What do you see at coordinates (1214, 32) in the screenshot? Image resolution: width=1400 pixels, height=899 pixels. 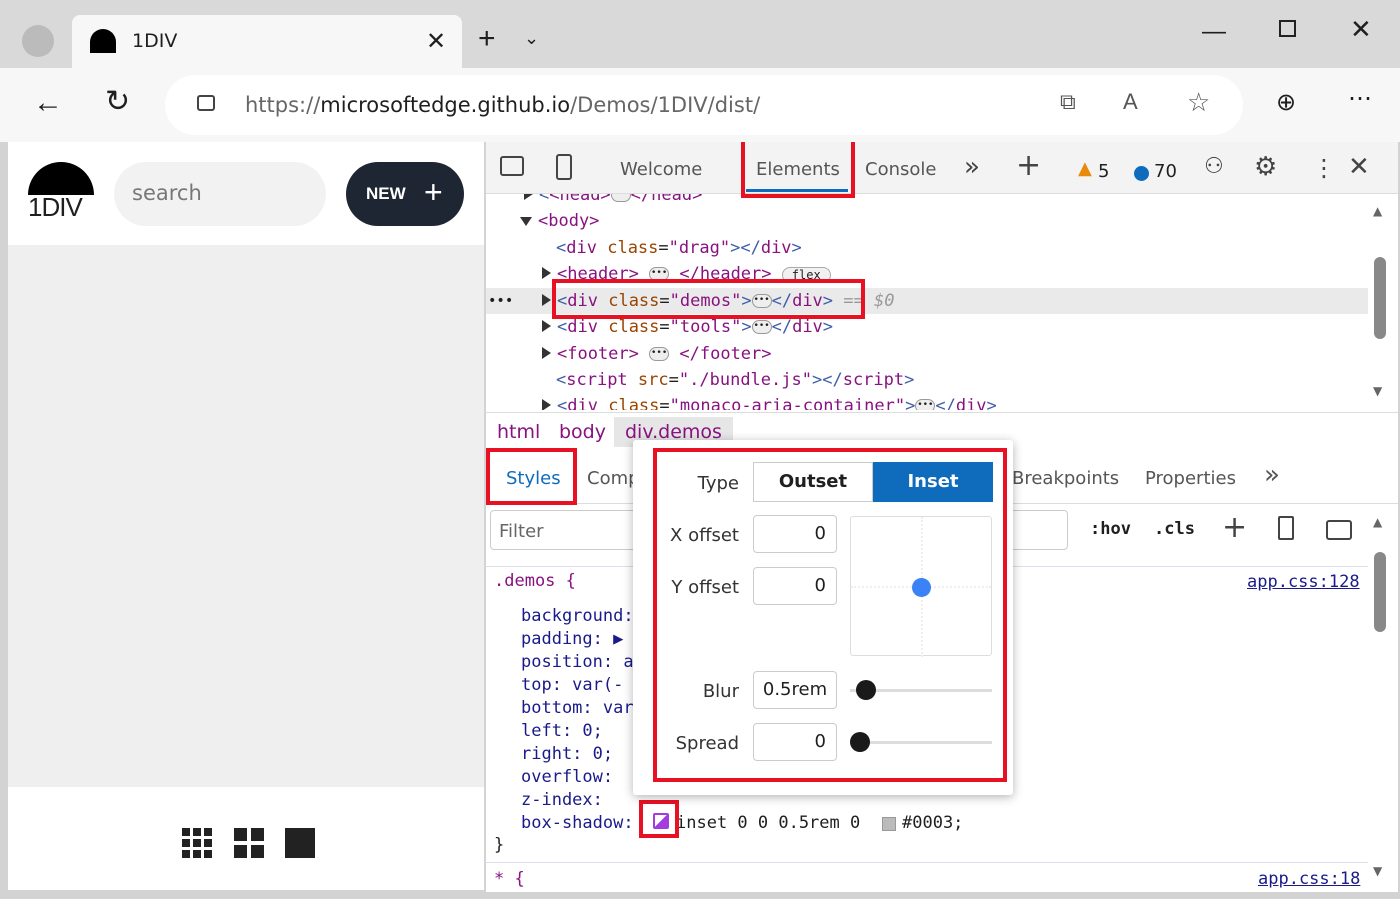 I see `minimize-icon: —` at bounding box center [1214, 32].